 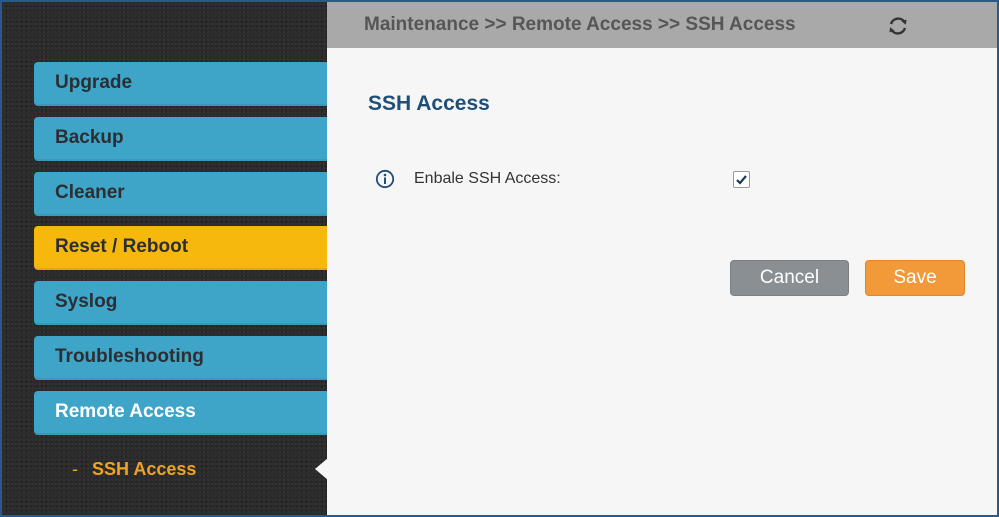 I want to click on cancel-button: Cancel, so click(x=789, y=278).